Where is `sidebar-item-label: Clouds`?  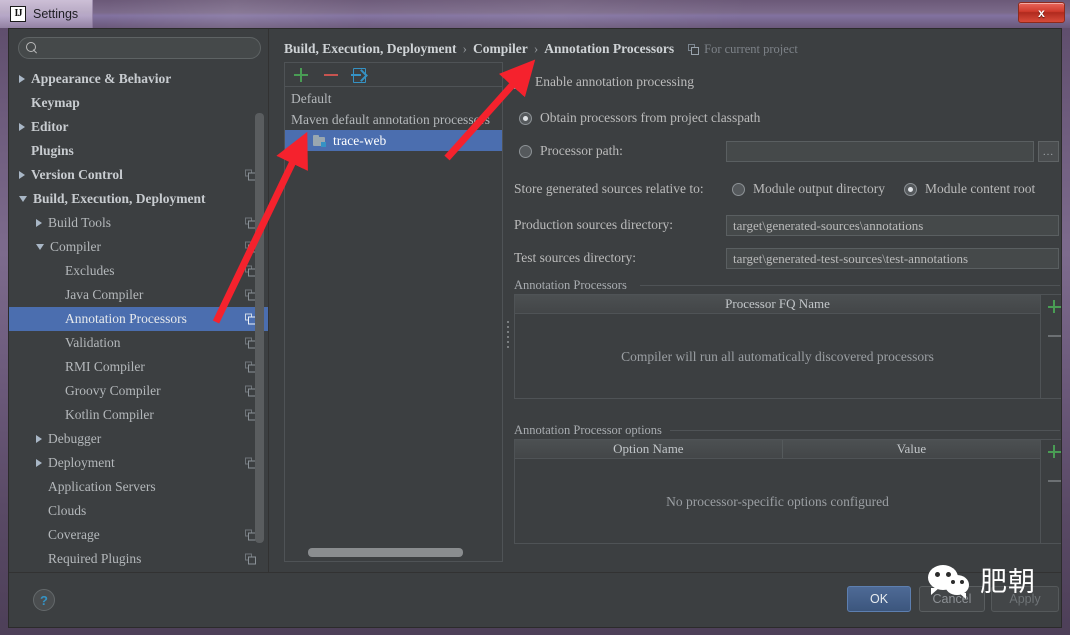 sidebar-item-label: Clouds is located at coordinates (67, 510).